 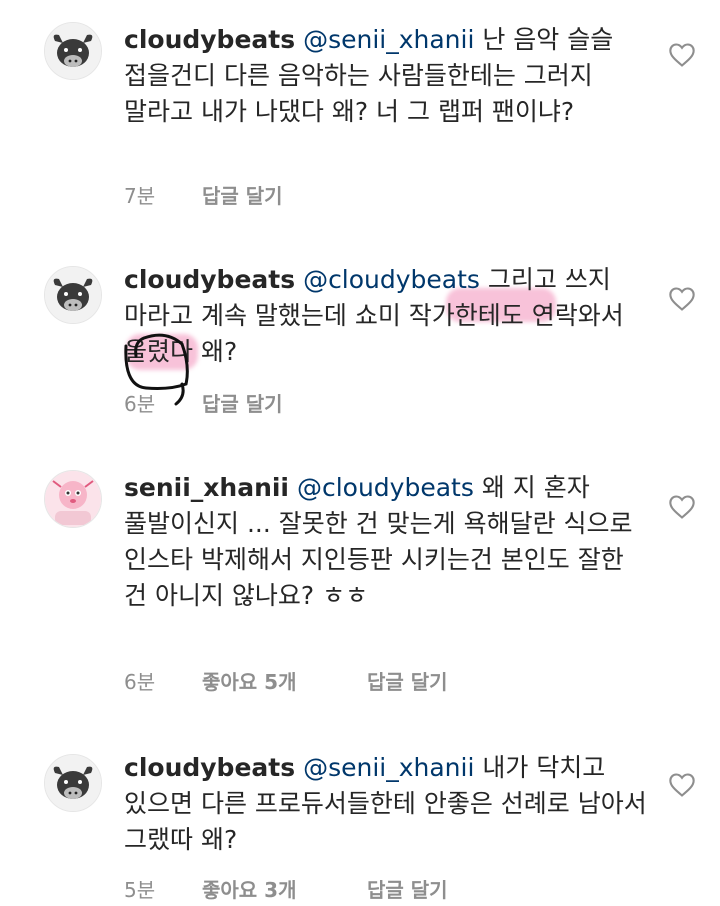 I want to click on comment-meta: 5분 좋아요 3개 답글 달기, so click(x=286, y=888).